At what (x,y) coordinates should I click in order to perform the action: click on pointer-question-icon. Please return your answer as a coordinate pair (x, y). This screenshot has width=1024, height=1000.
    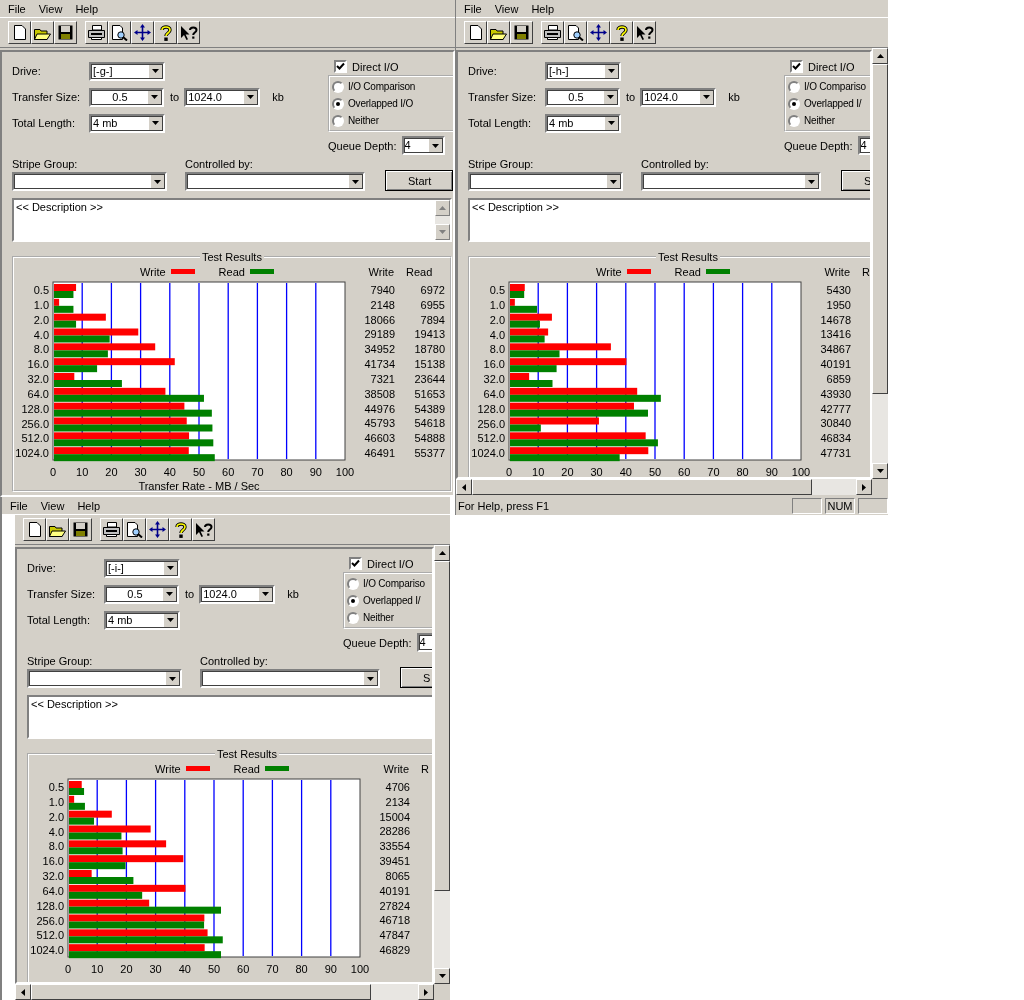
    Looking at the image, I should click on (644, 32).